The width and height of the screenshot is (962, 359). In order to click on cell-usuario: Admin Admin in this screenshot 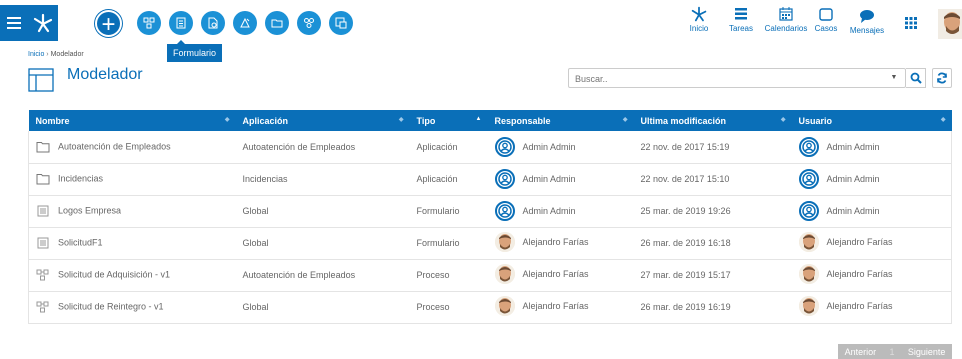, I will do `click(871, 147)`.